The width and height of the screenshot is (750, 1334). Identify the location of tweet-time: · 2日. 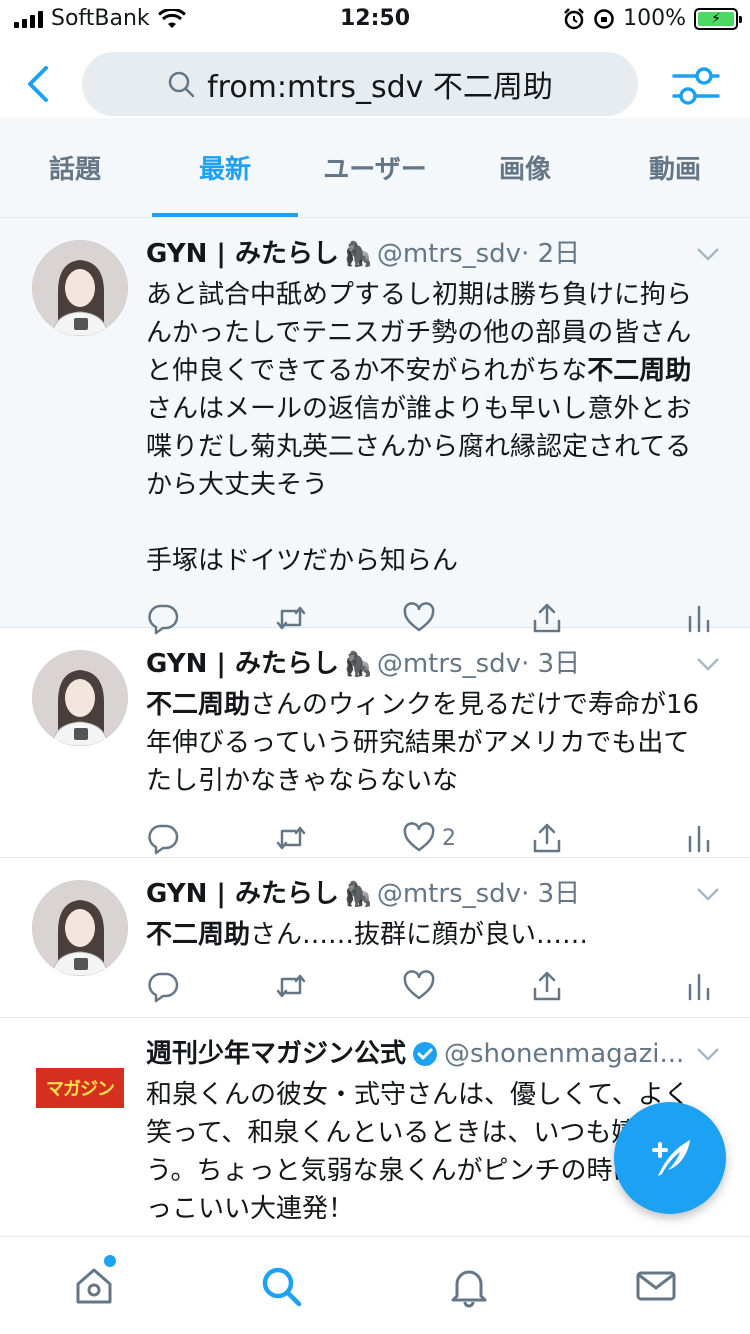
(551, 254).